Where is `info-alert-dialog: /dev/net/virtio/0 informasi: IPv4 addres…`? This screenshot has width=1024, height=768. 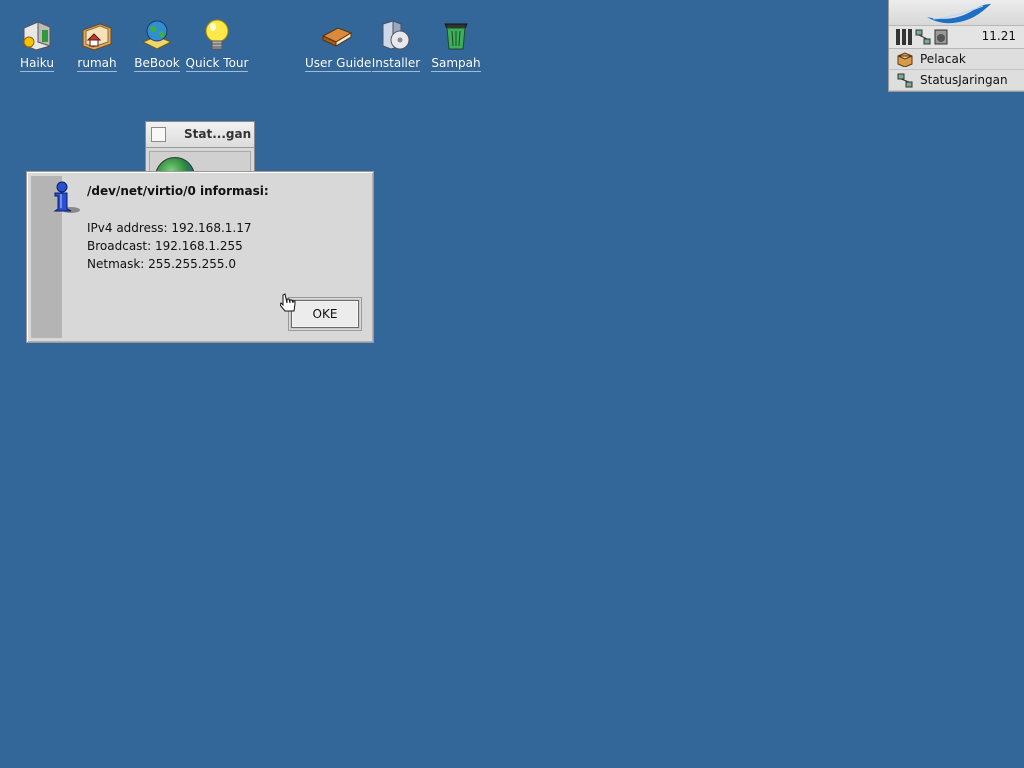
info-alert-dialog: /dev/net/virtio/0 informasi: IPv4 addres… is located at coordinates (200, 257).